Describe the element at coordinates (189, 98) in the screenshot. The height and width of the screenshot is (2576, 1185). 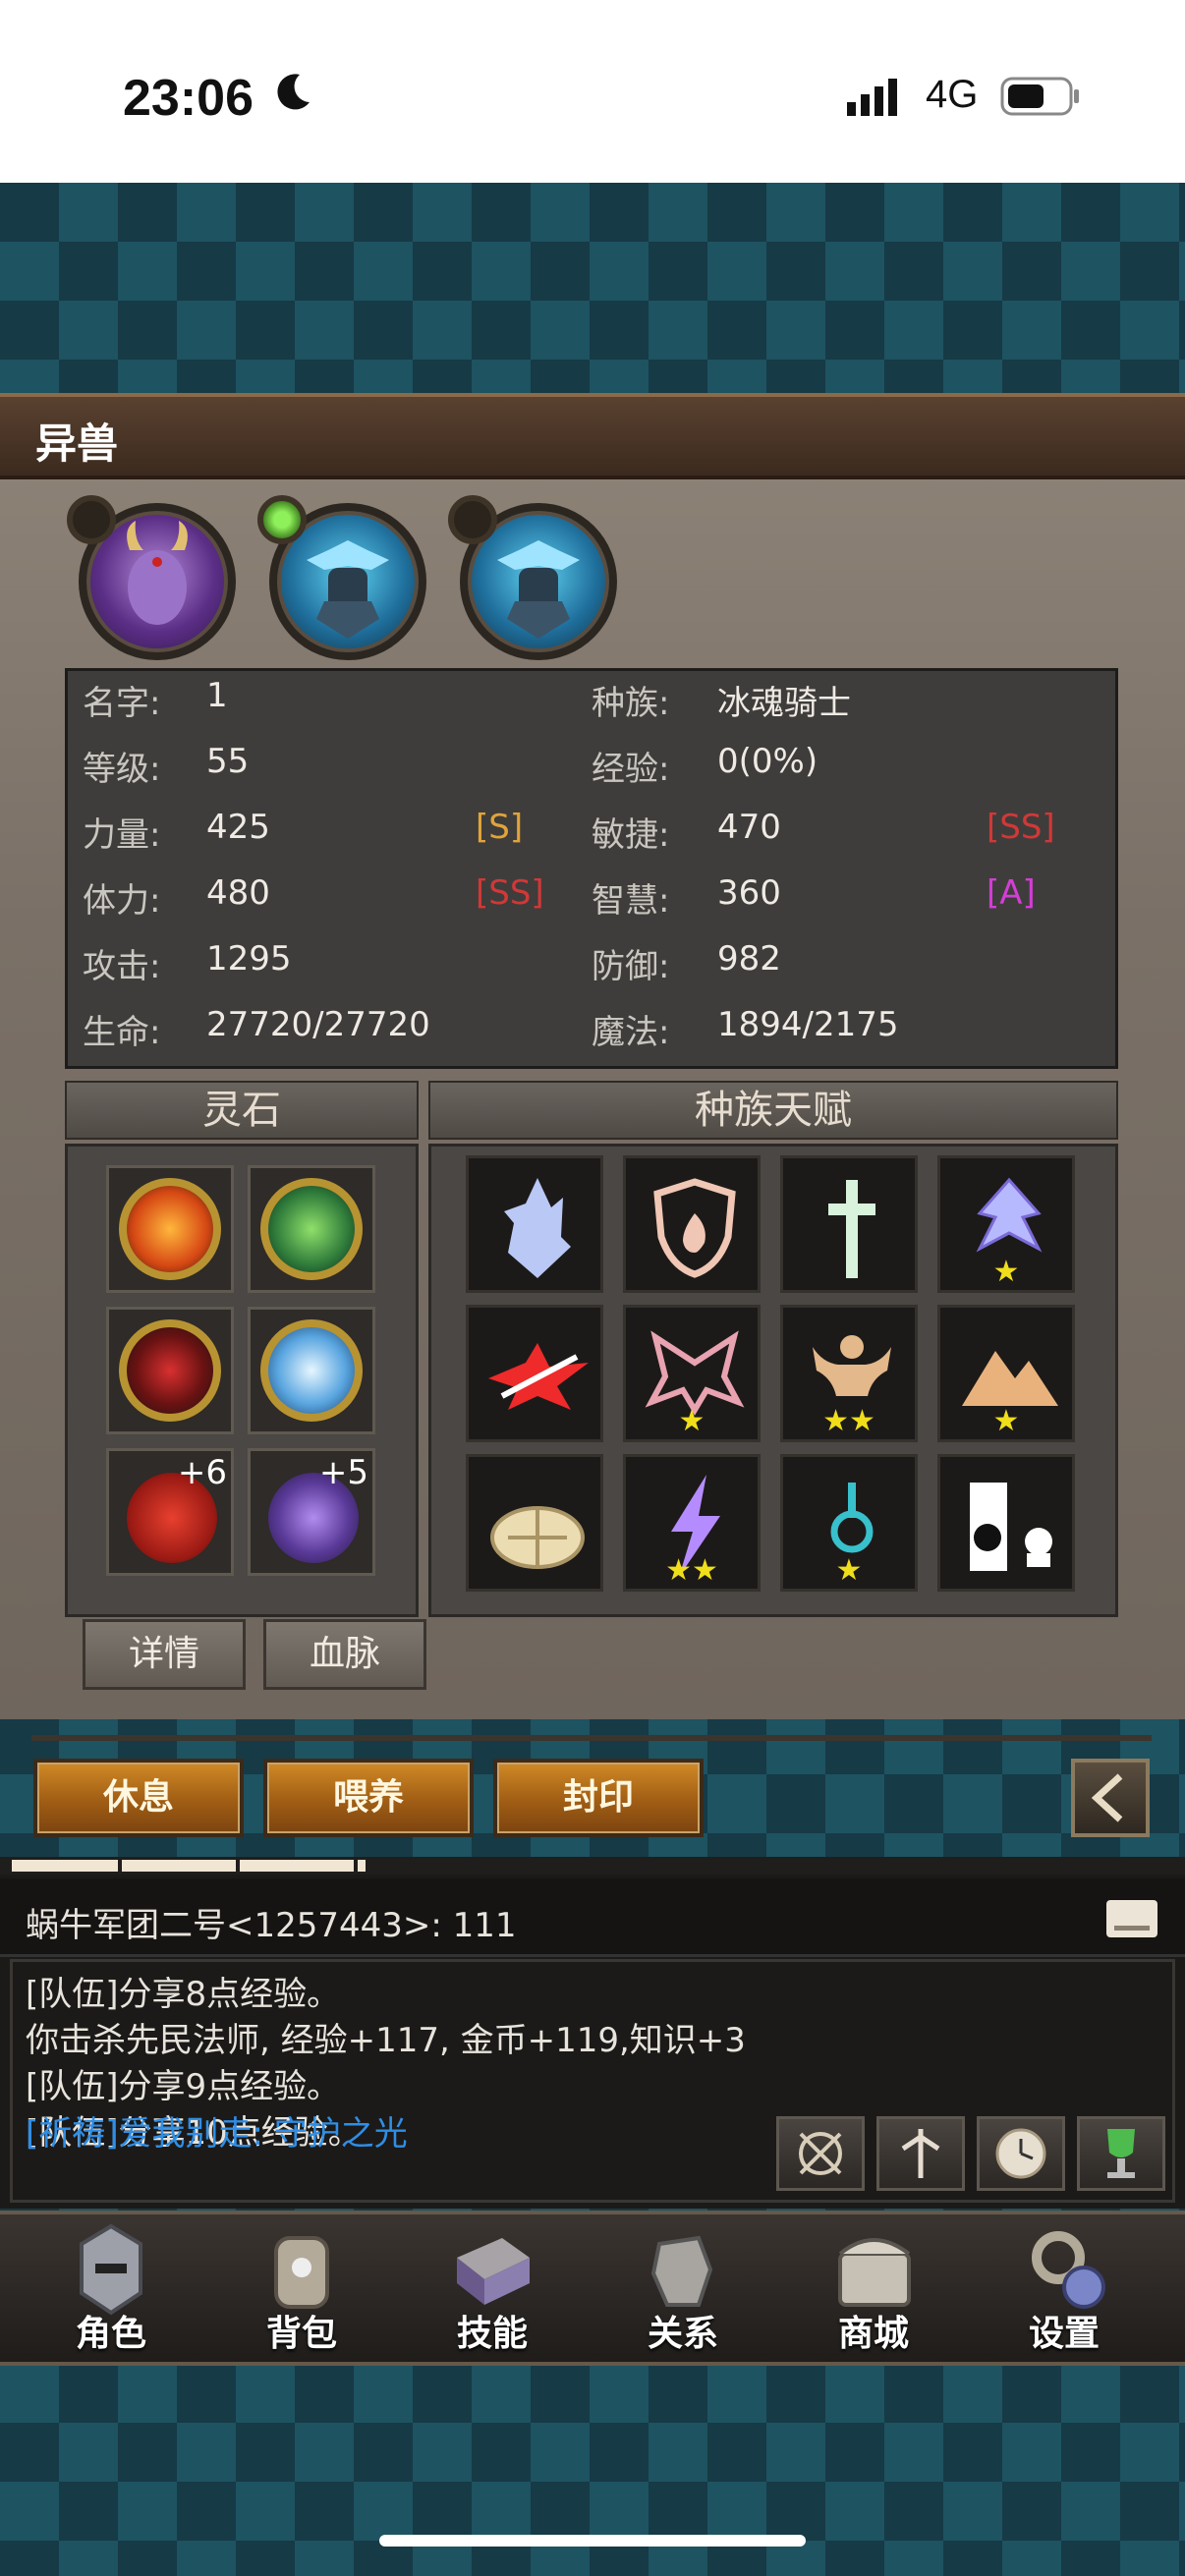
I see `clock: 23:06` at that location.